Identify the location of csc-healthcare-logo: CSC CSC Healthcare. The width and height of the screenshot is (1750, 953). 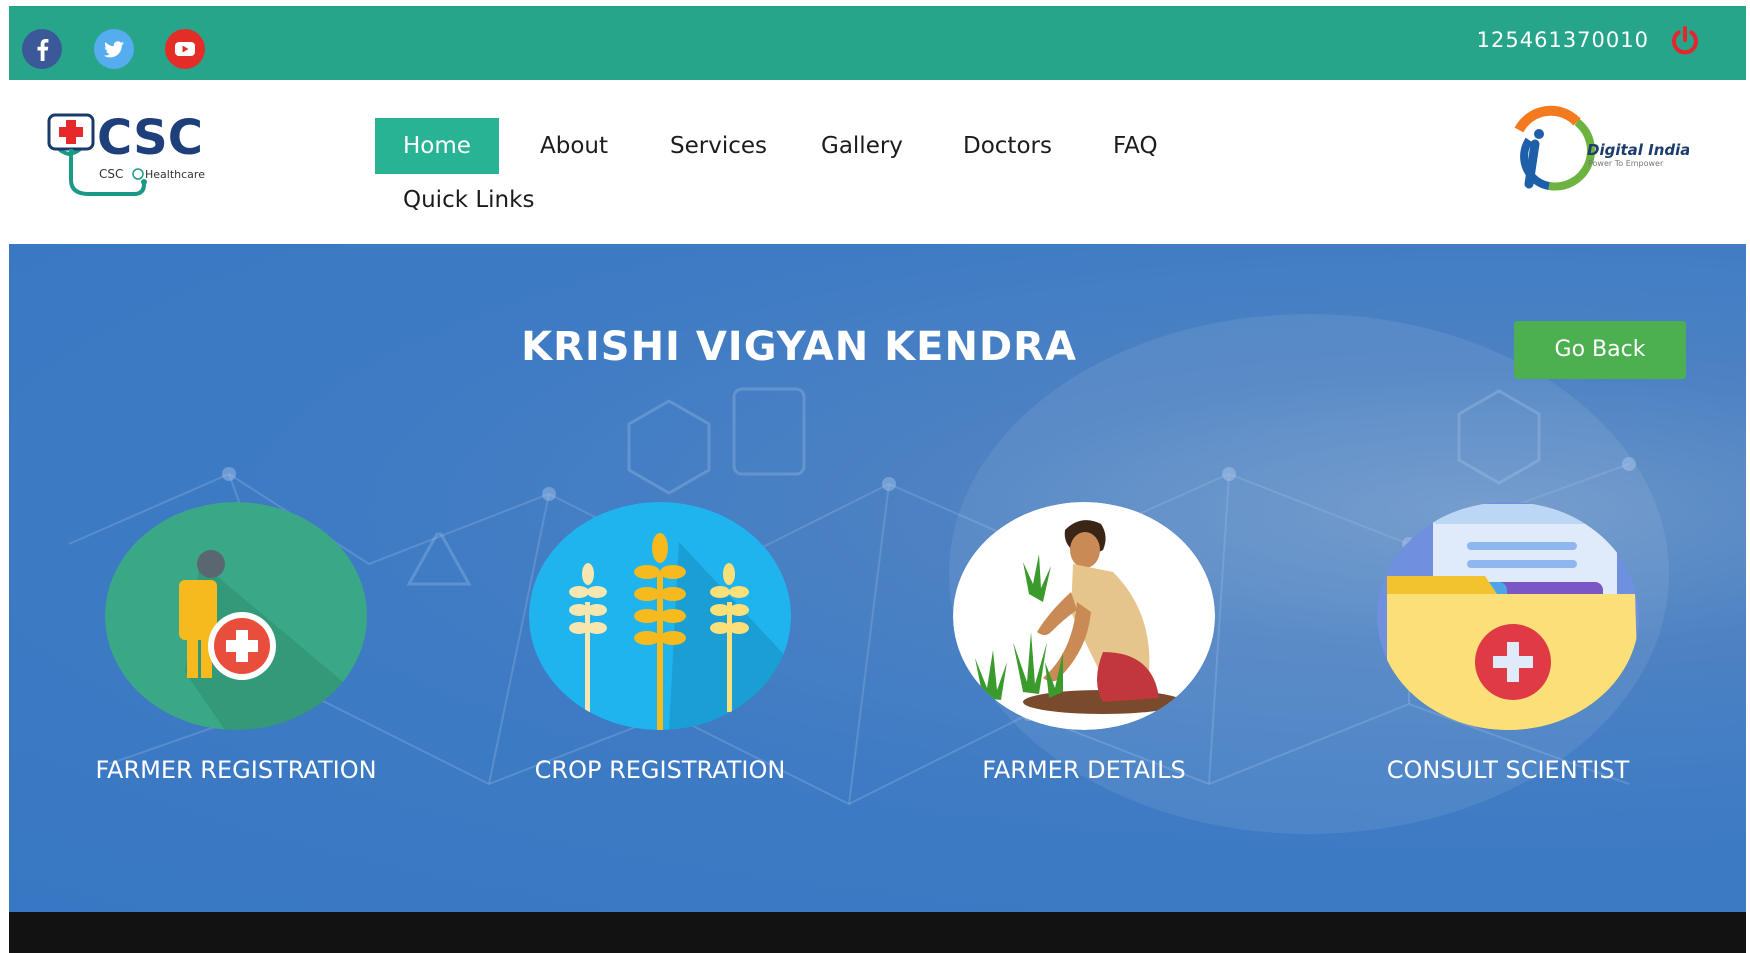
(139, 152).